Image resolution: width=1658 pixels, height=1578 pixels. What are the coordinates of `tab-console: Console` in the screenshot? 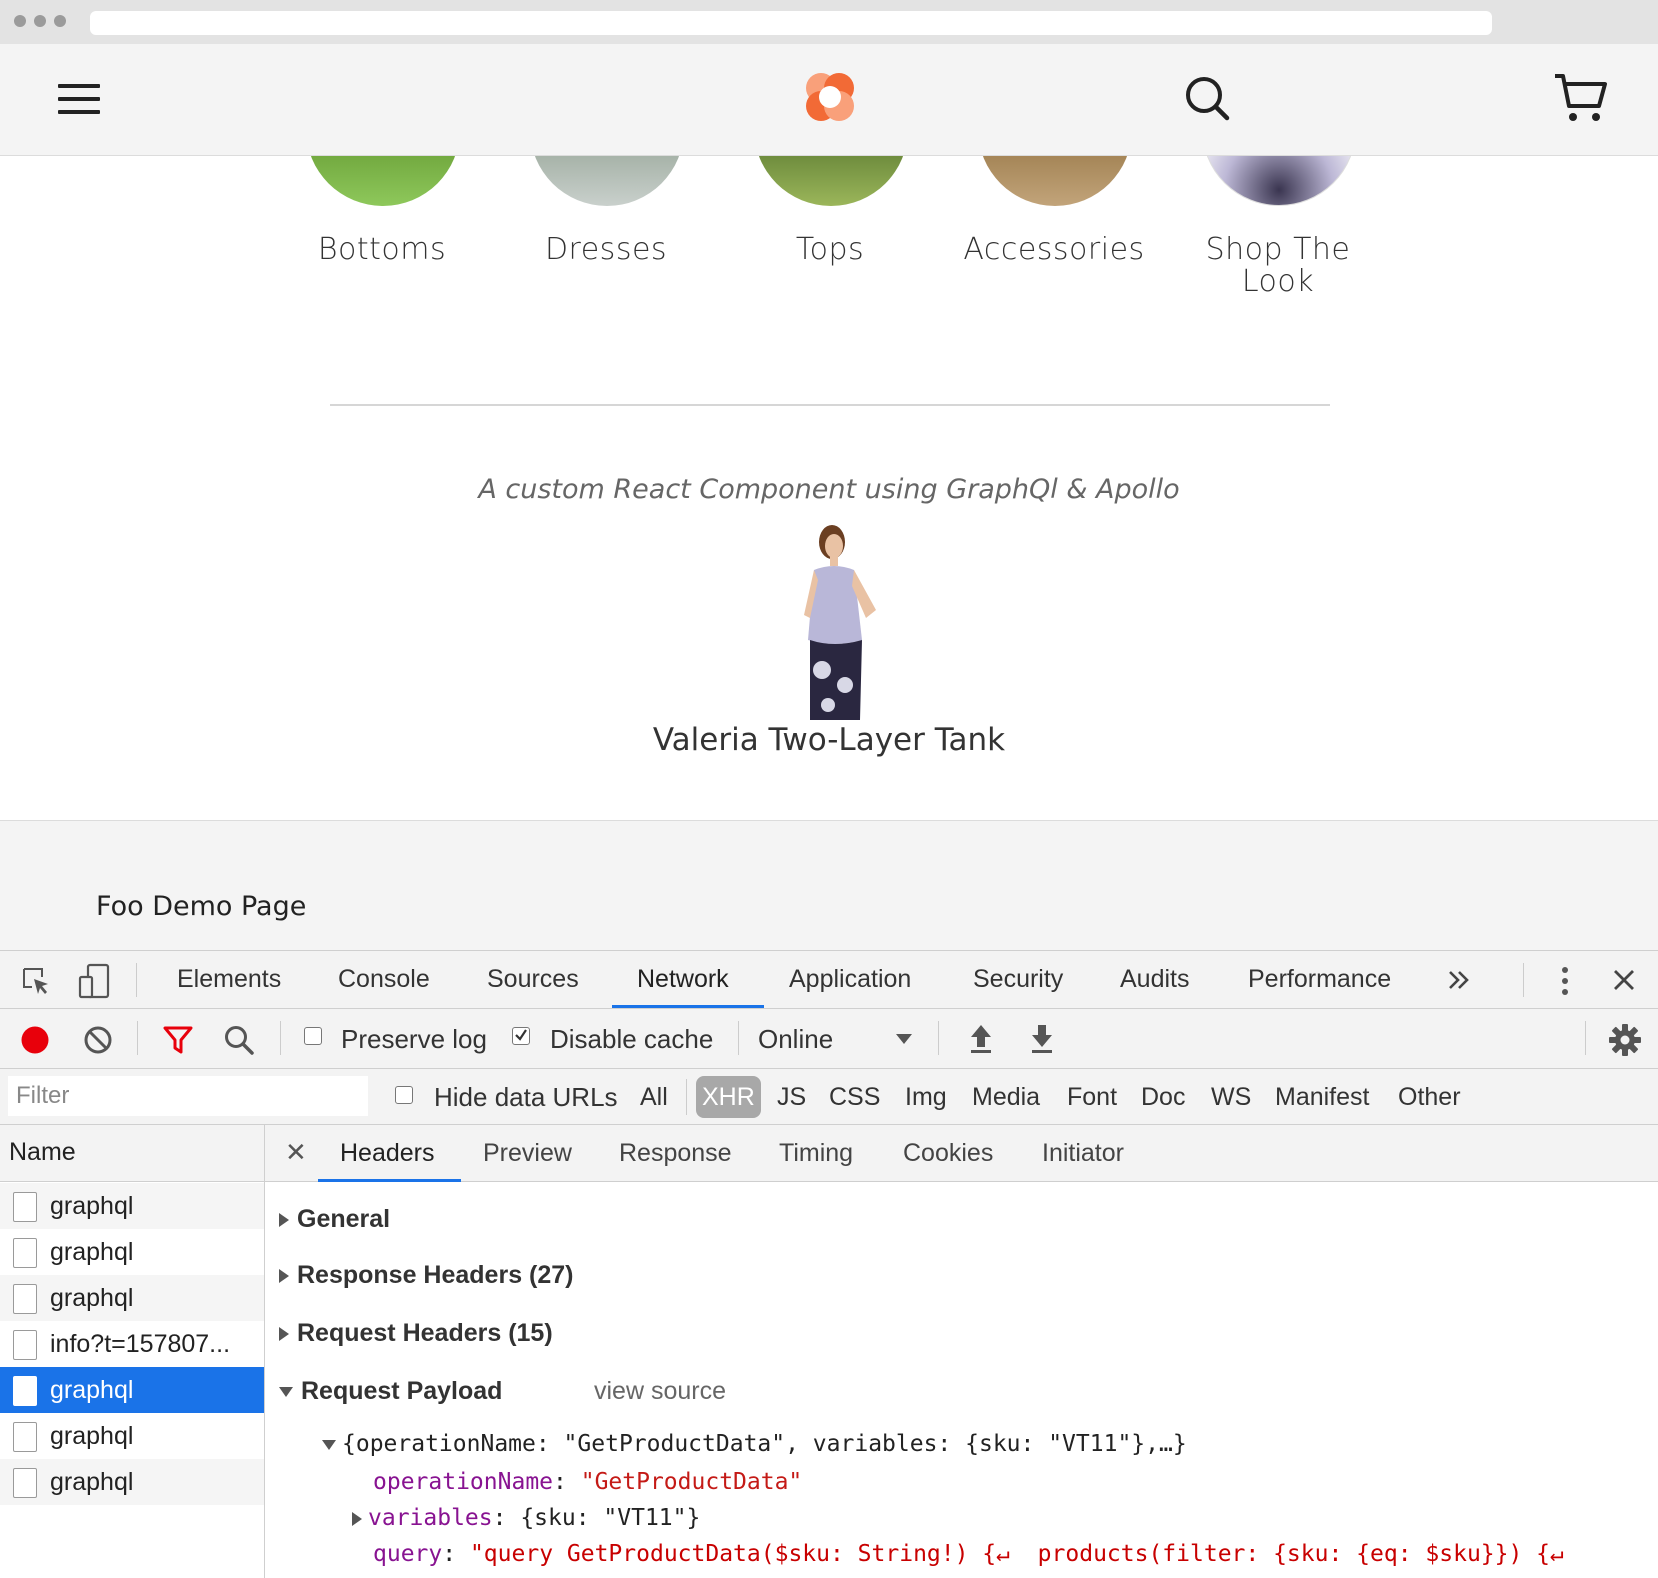 It's located at (384, 979).